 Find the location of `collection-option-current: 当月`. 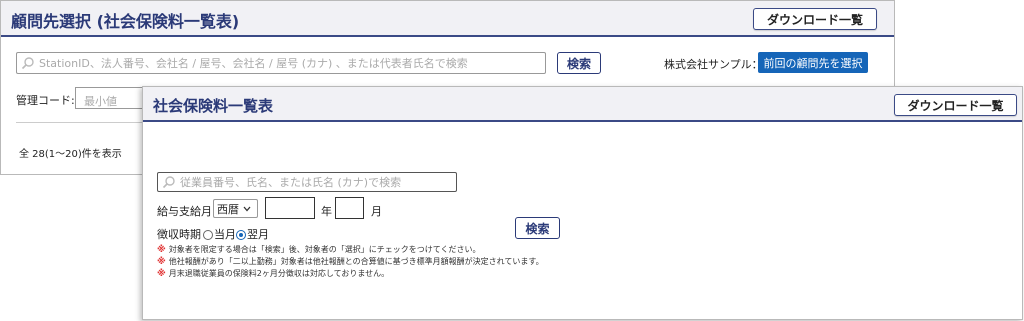

collection-option-current: 当月 is located at coordinates (219, 234).